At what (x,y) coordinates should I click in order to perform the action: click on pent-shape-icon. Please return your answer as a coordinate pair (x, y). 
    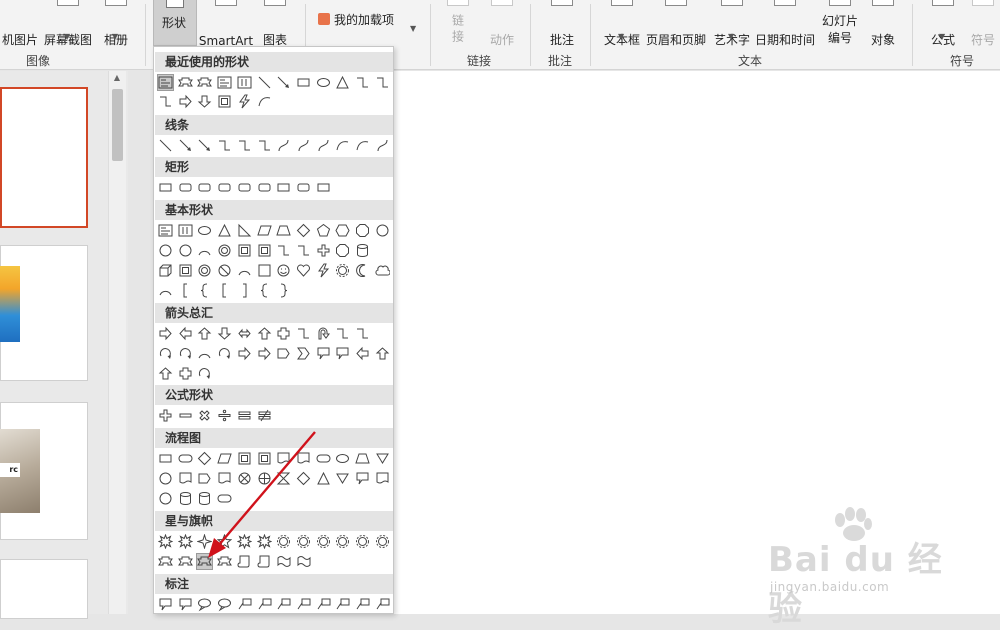
    Looking at the image, I should click on (323, 230).